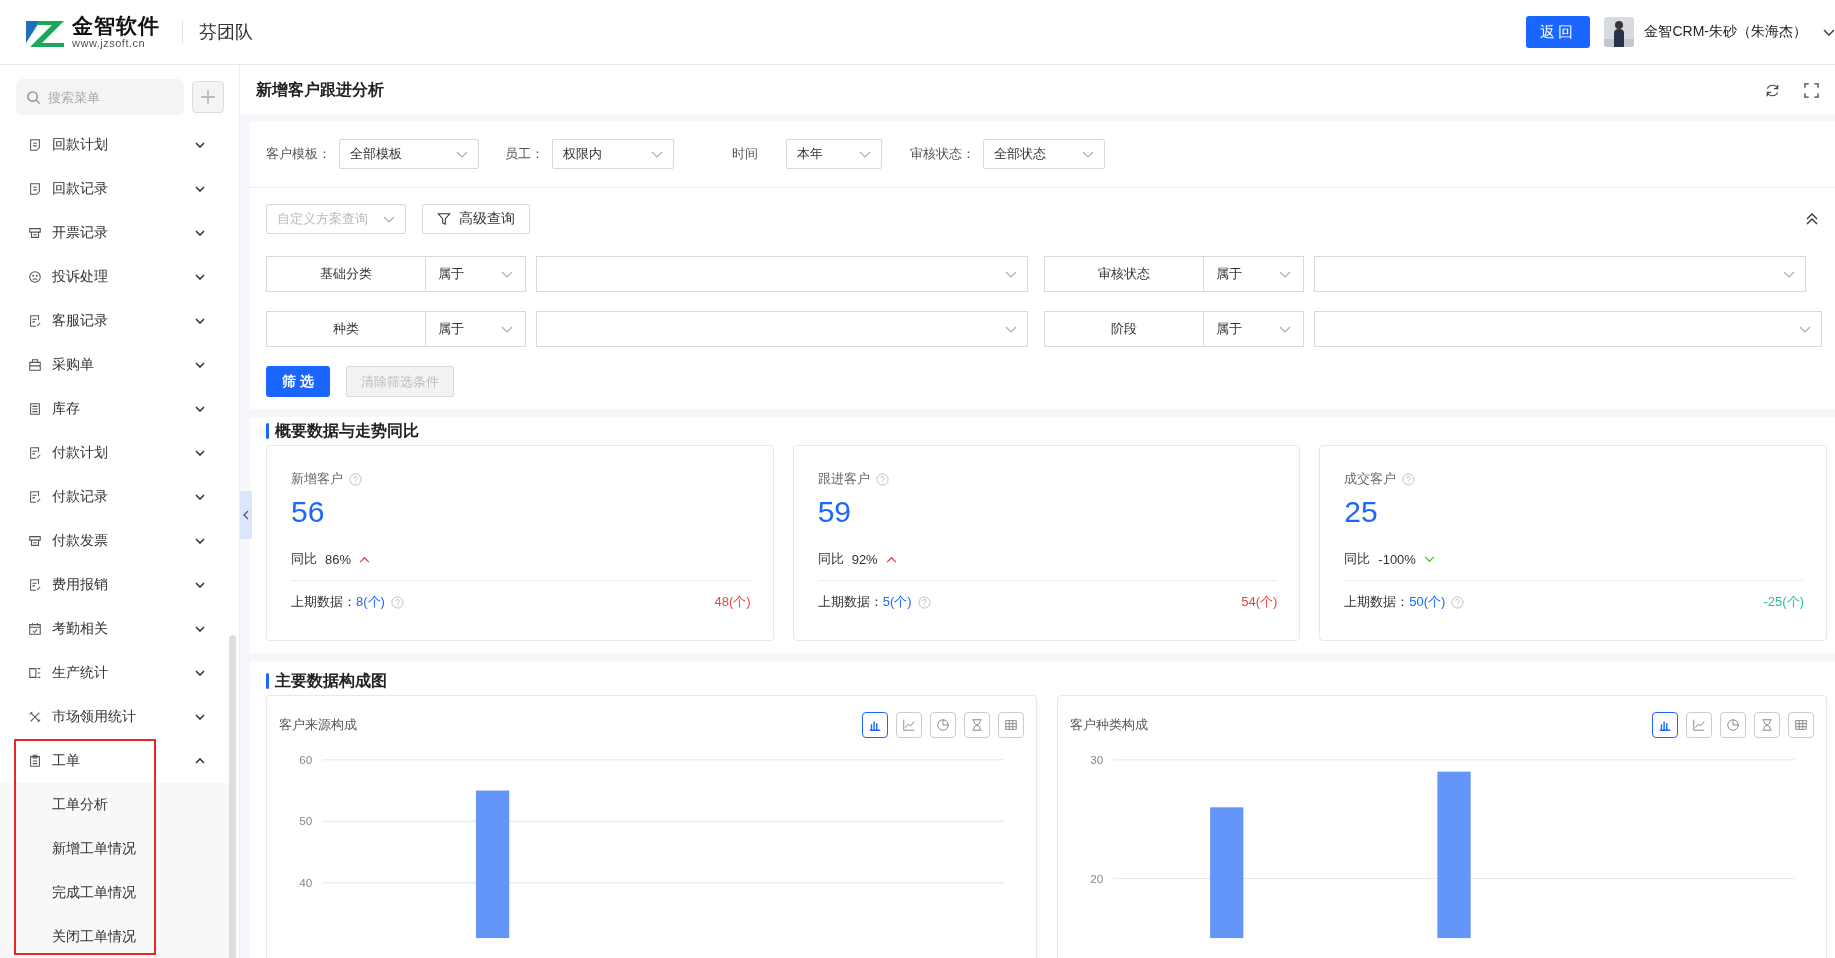 The image size is (1835, 958). I want to click on difference-value: 54(个), so click(1259, 602).